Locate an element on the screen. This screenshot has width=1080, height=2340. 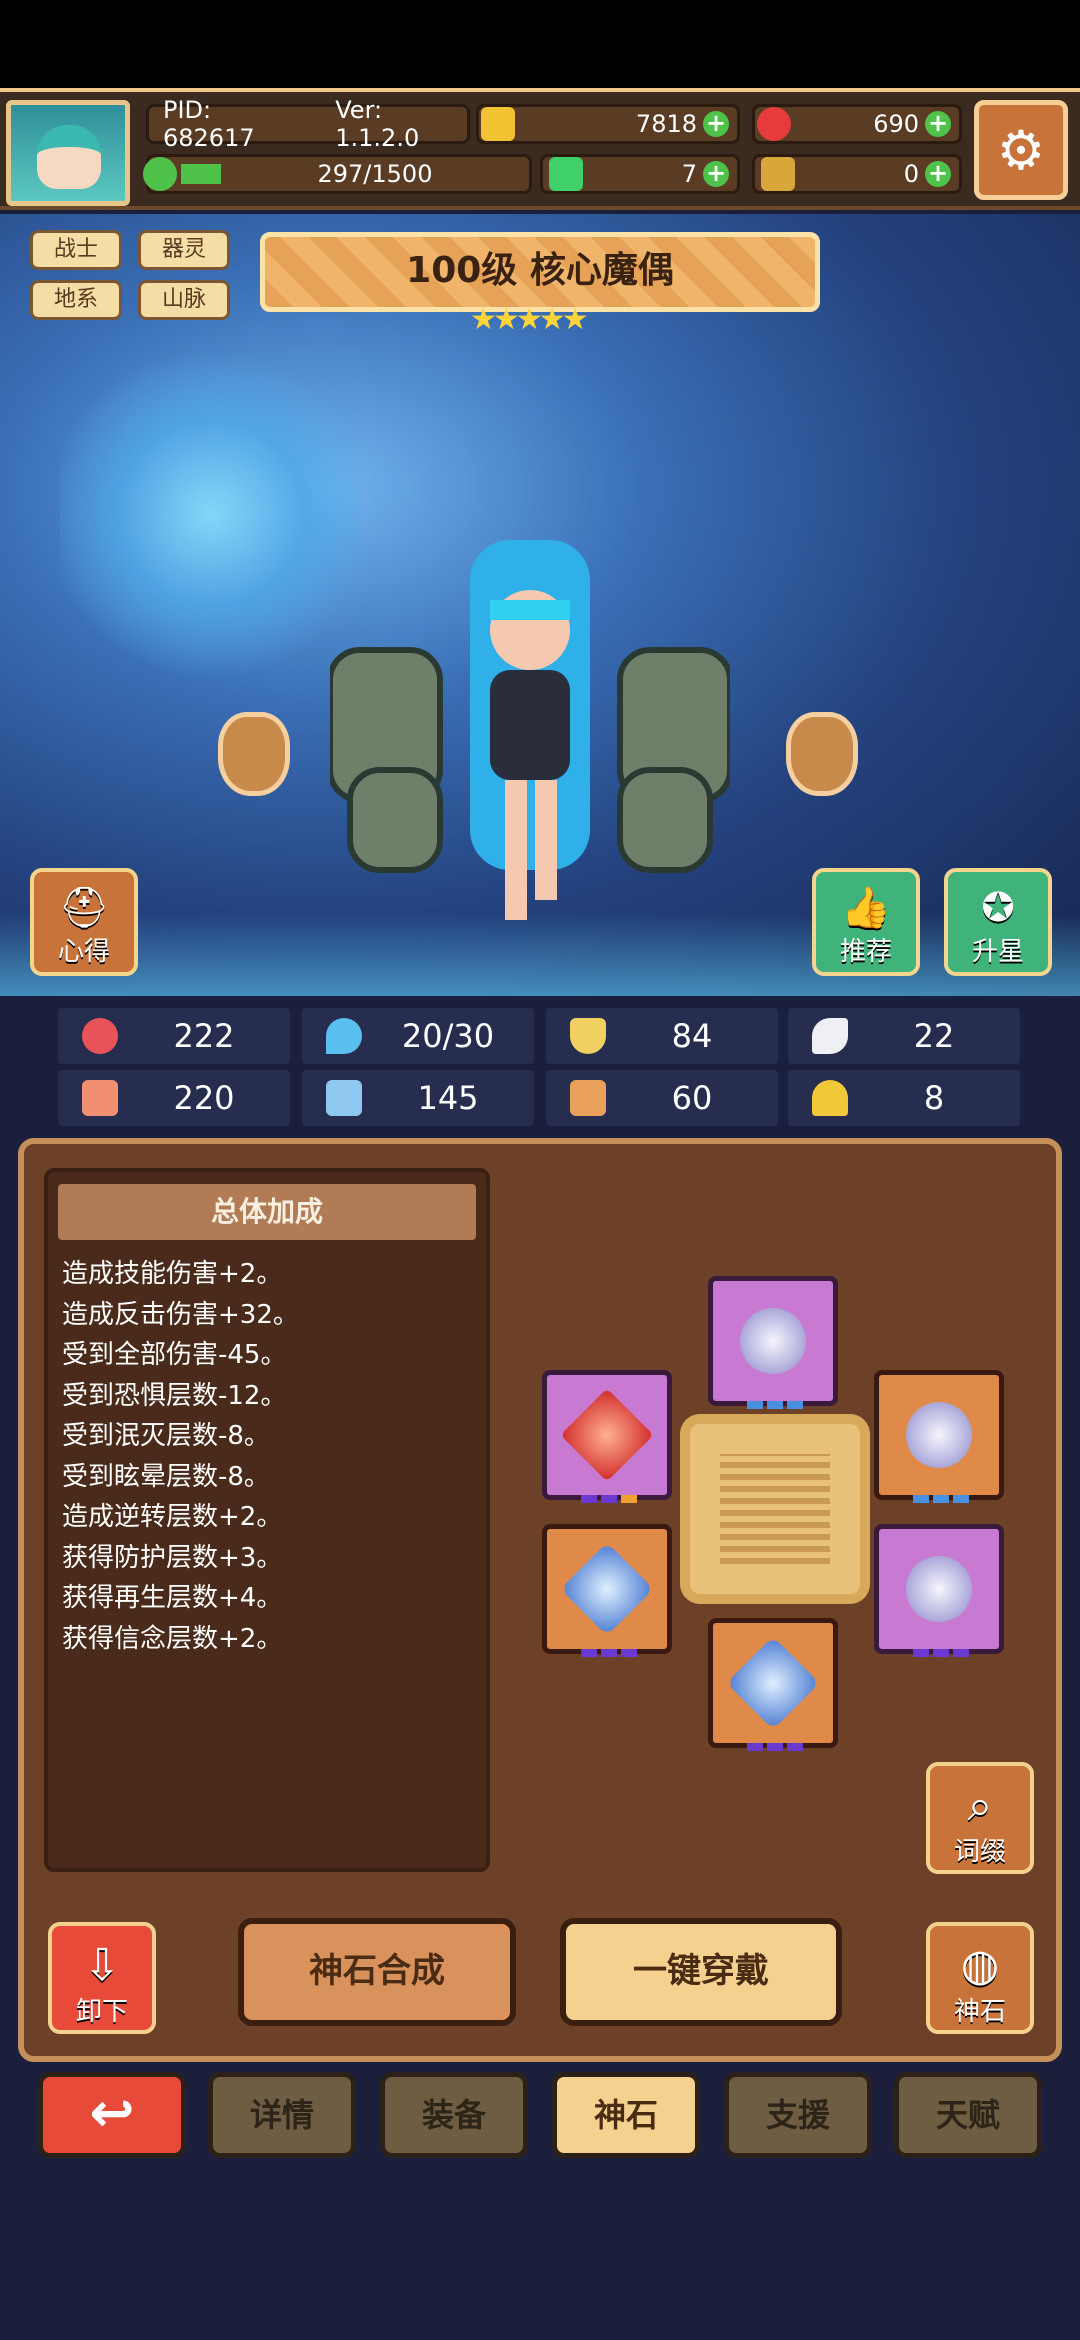
key-counter: 0 + is located at coordinates (857, 174).